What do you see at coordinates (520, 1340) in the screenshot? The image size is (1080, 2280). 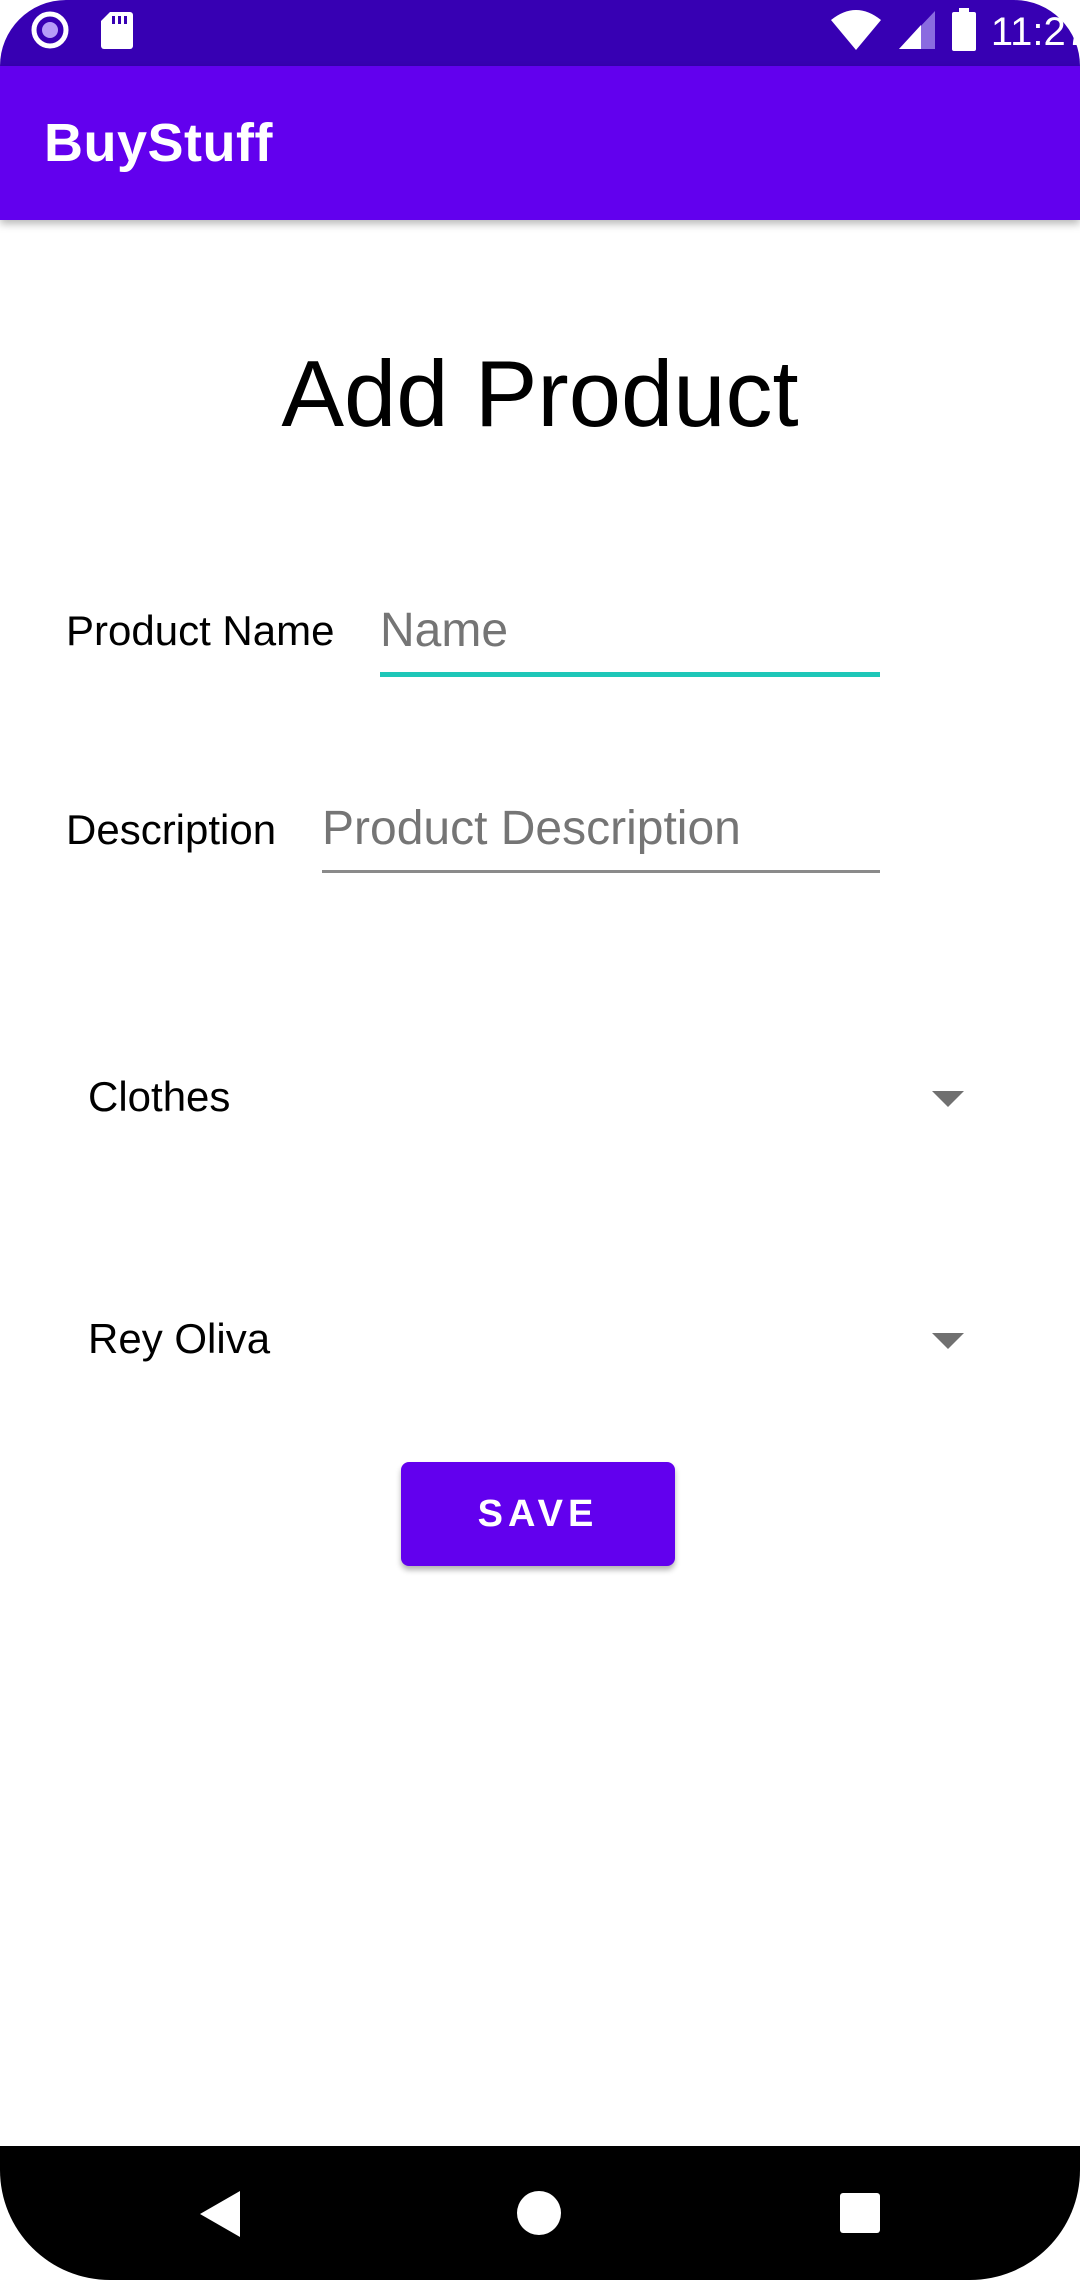 I see `seller-dropdown: Rey Oliva` at bounding box center [520, 1340].